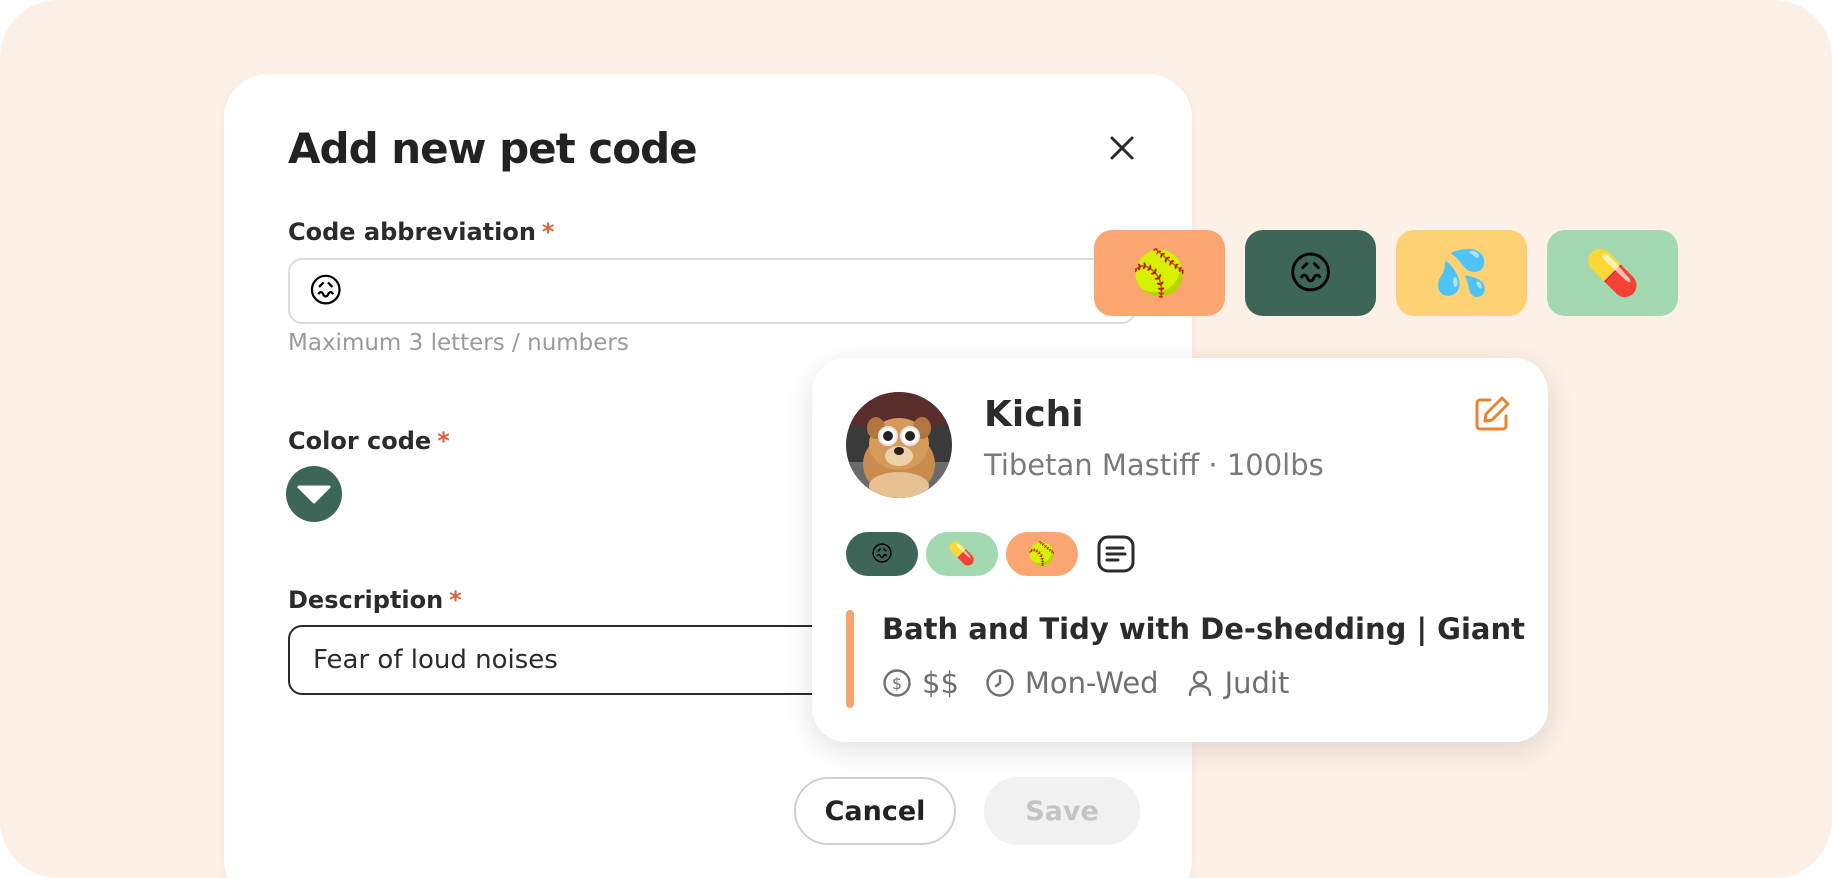 Image resolution: width=1832 pixels, height=878 pixels. Describe the element at coordinates (1199, 683) in the screenshot. I see `user-icon` at that location.